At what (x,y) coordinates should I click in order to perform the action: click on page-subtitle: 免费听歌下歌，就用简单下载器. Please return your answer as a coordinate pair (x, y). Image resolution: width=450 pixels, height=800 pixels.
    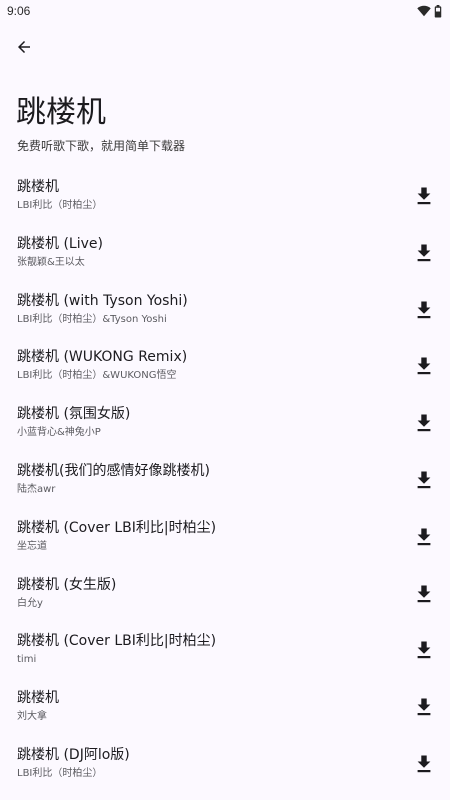
    Looking at the image, I should click on (101, 146).